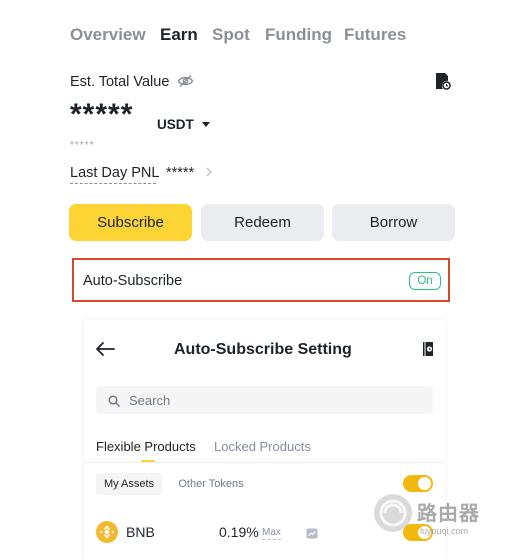 This screenshot has width=515, height=560. I want to click on document-clock-icon, so click(443, 84).